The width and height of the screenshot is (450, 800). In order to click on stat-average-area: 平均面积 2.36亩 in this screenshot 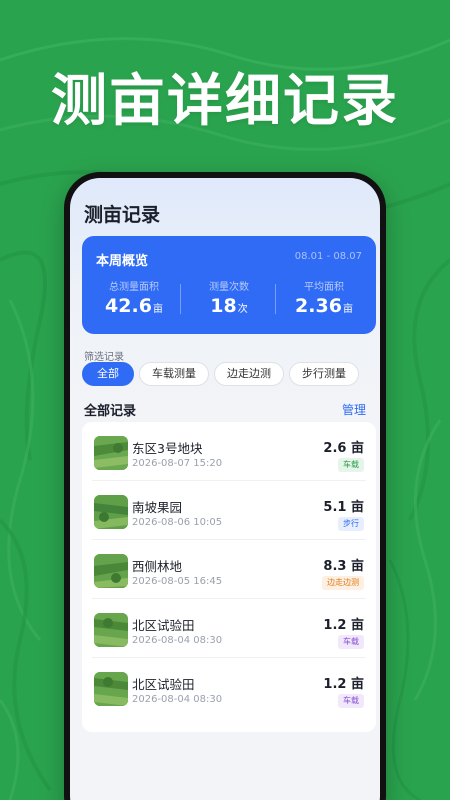, I will do `click(324, 297)`.